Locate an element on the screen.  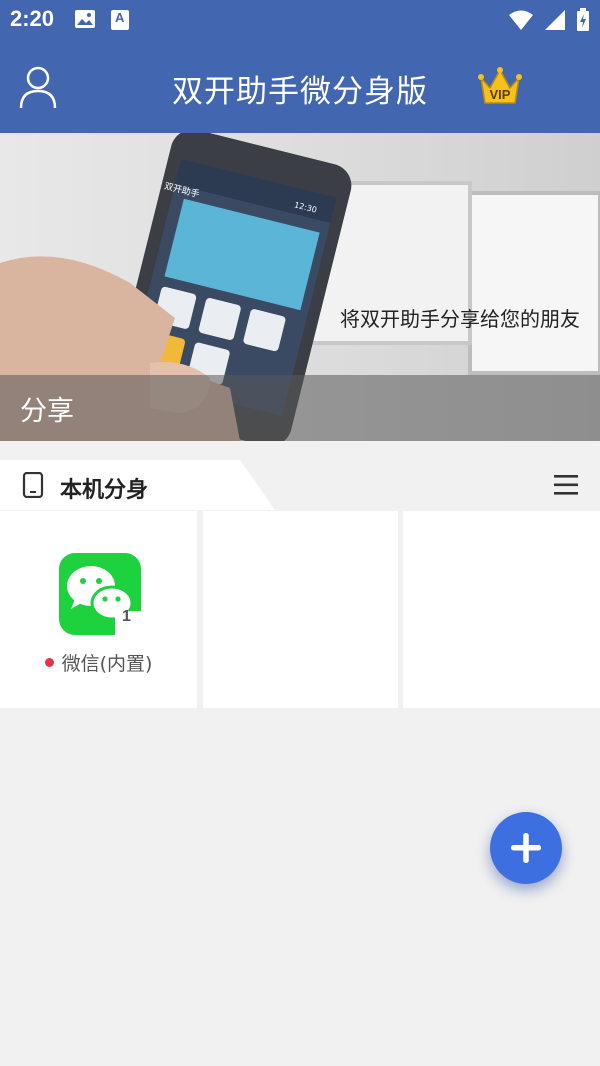
status-notifications: A is located at coordinates (102, 22).